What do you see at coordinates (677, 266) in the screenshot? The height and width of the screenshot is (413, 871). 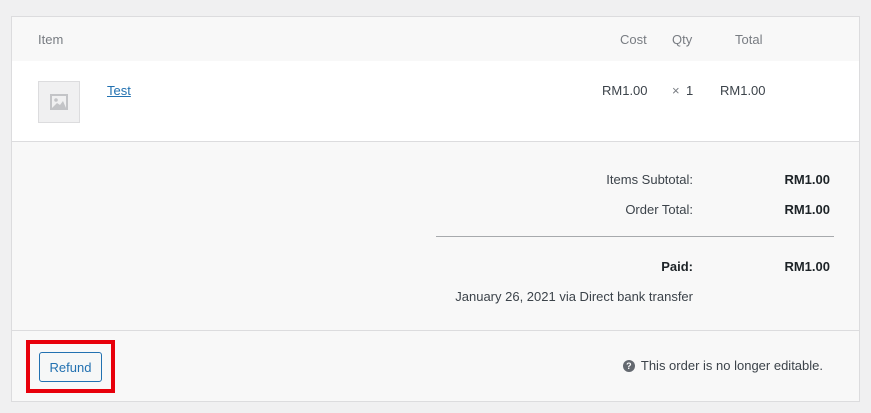 I see `paid-label: Paid:` at bounding box center [677, 266].